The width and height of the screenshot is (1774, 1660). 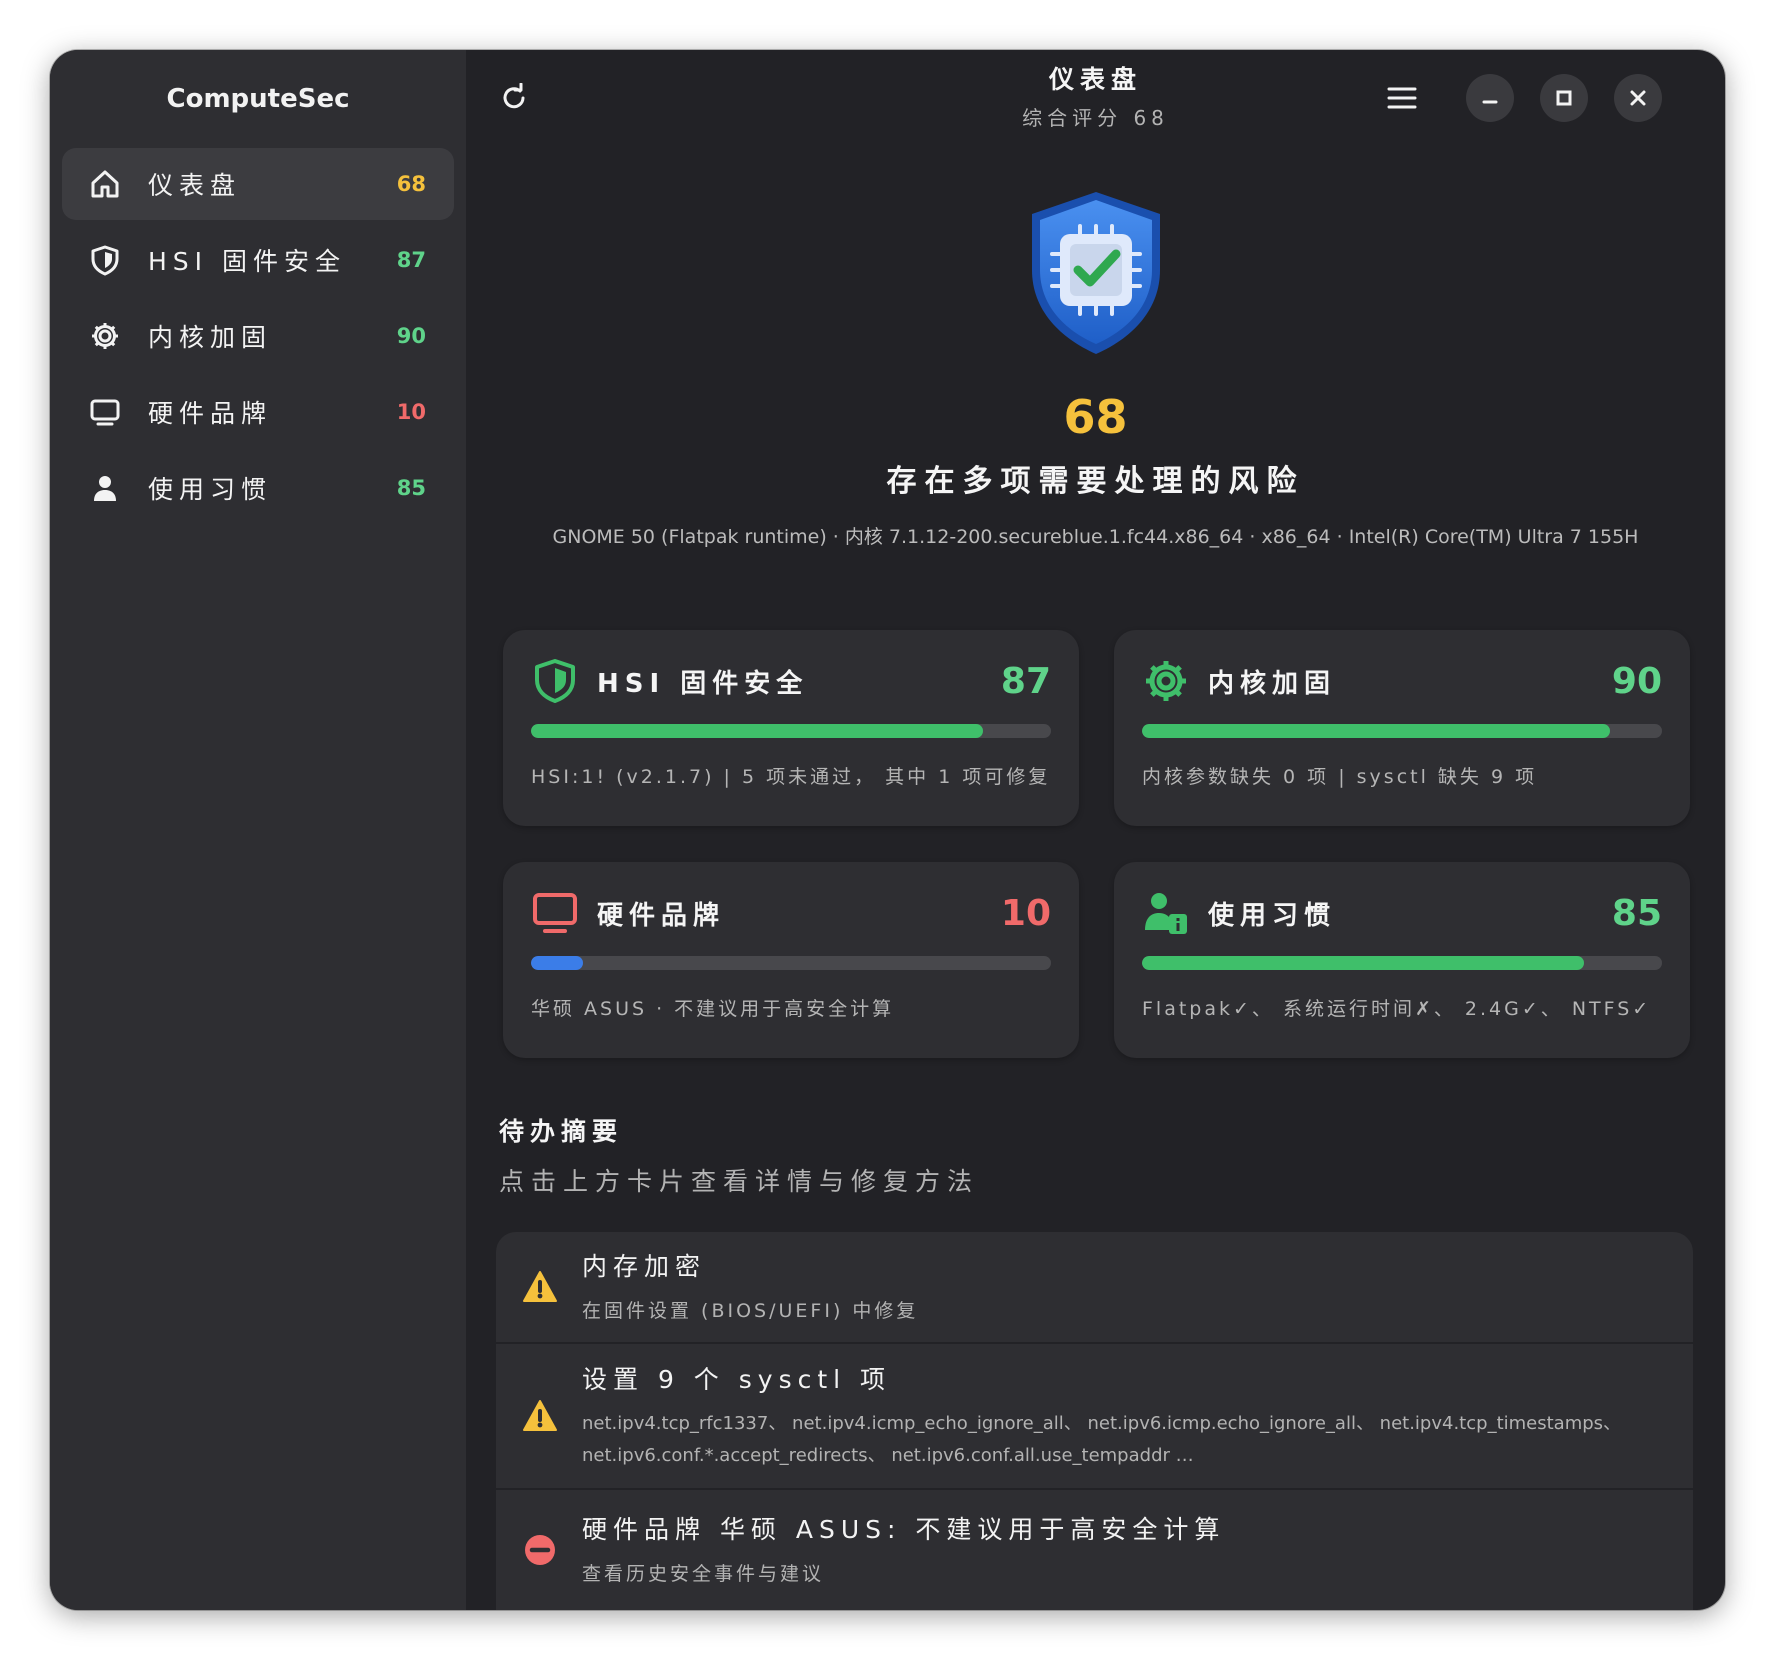 What do you see at coordinates (1340, 777) in the screenshot?
I see `card-description: 内核参数缺失 0 项 | sysctl 缺失 9 项` at bounding box center [1340, 777].